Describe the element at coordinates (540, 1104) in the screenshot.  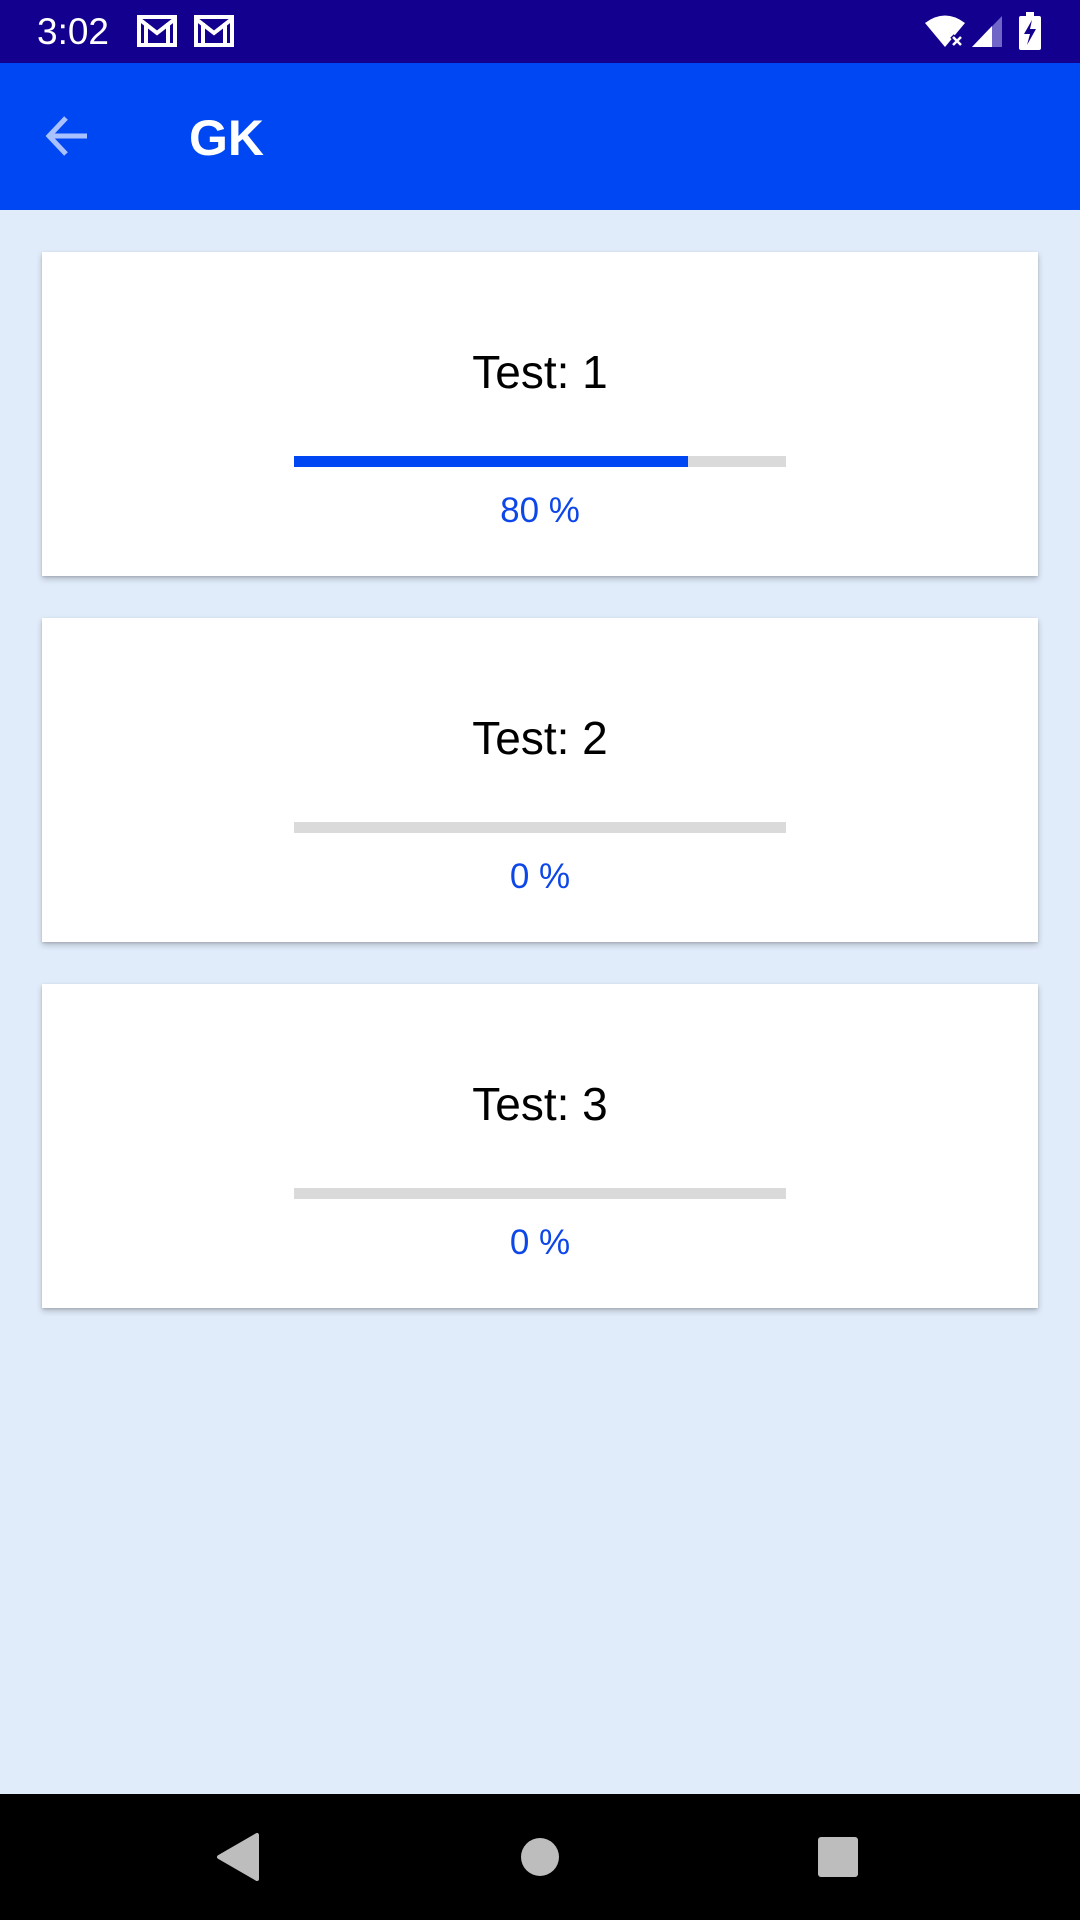
I see `test-title: Test: 3` at that location.